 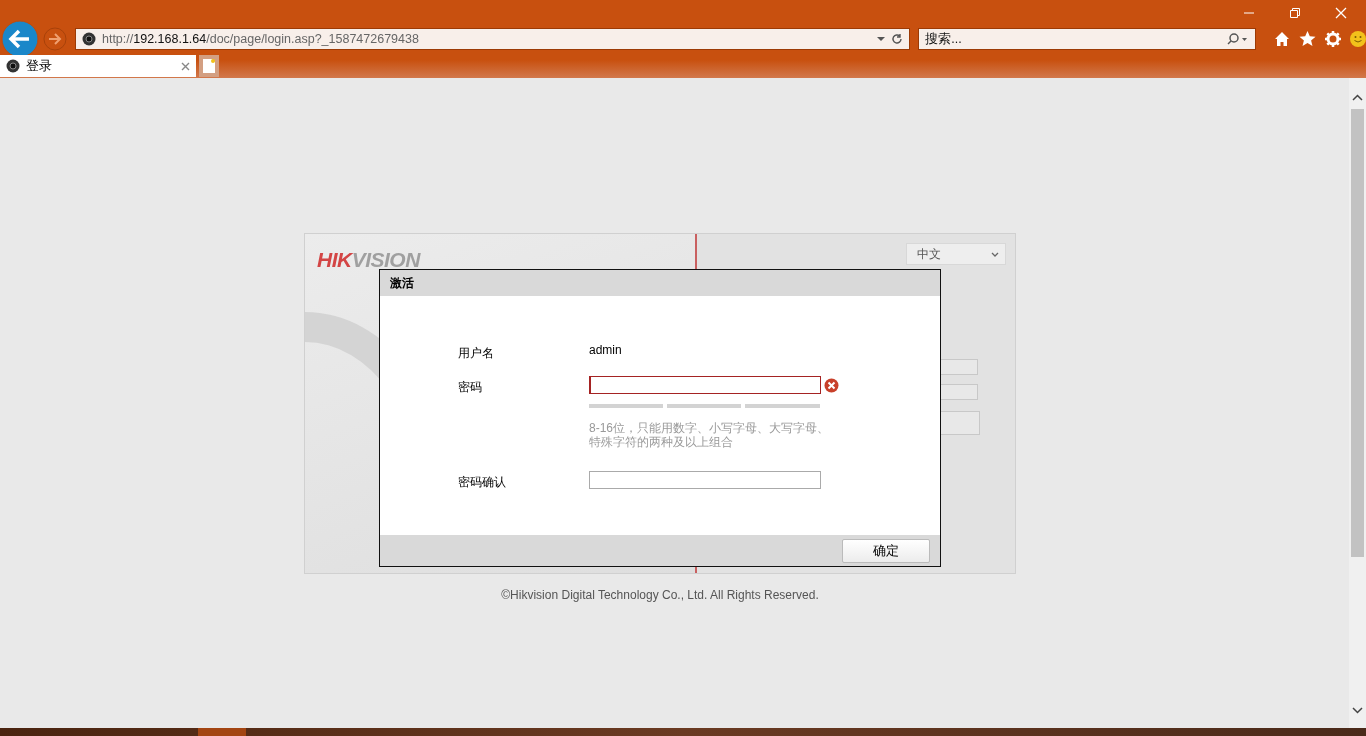 I want to click on error-icon, so click(x=831, y=385).